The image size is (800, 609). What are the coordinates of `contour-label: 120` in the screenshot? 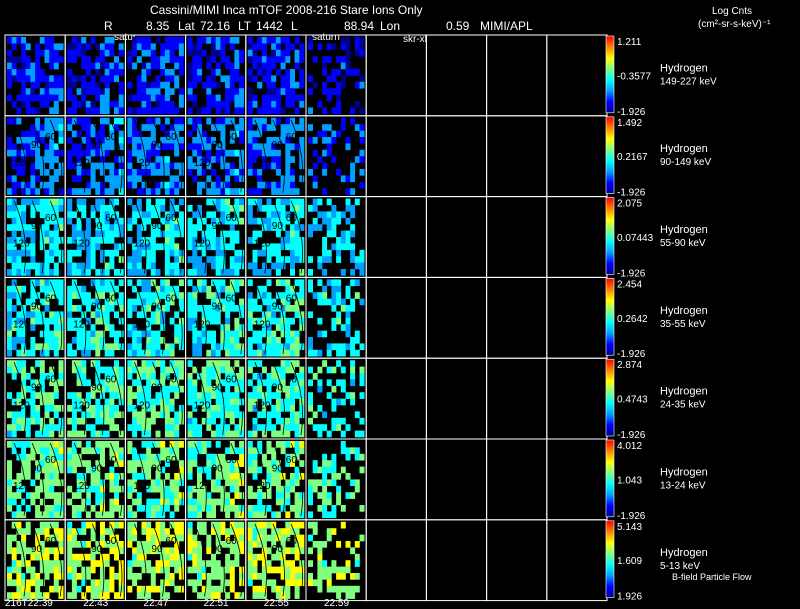 It's located at (21, 163).